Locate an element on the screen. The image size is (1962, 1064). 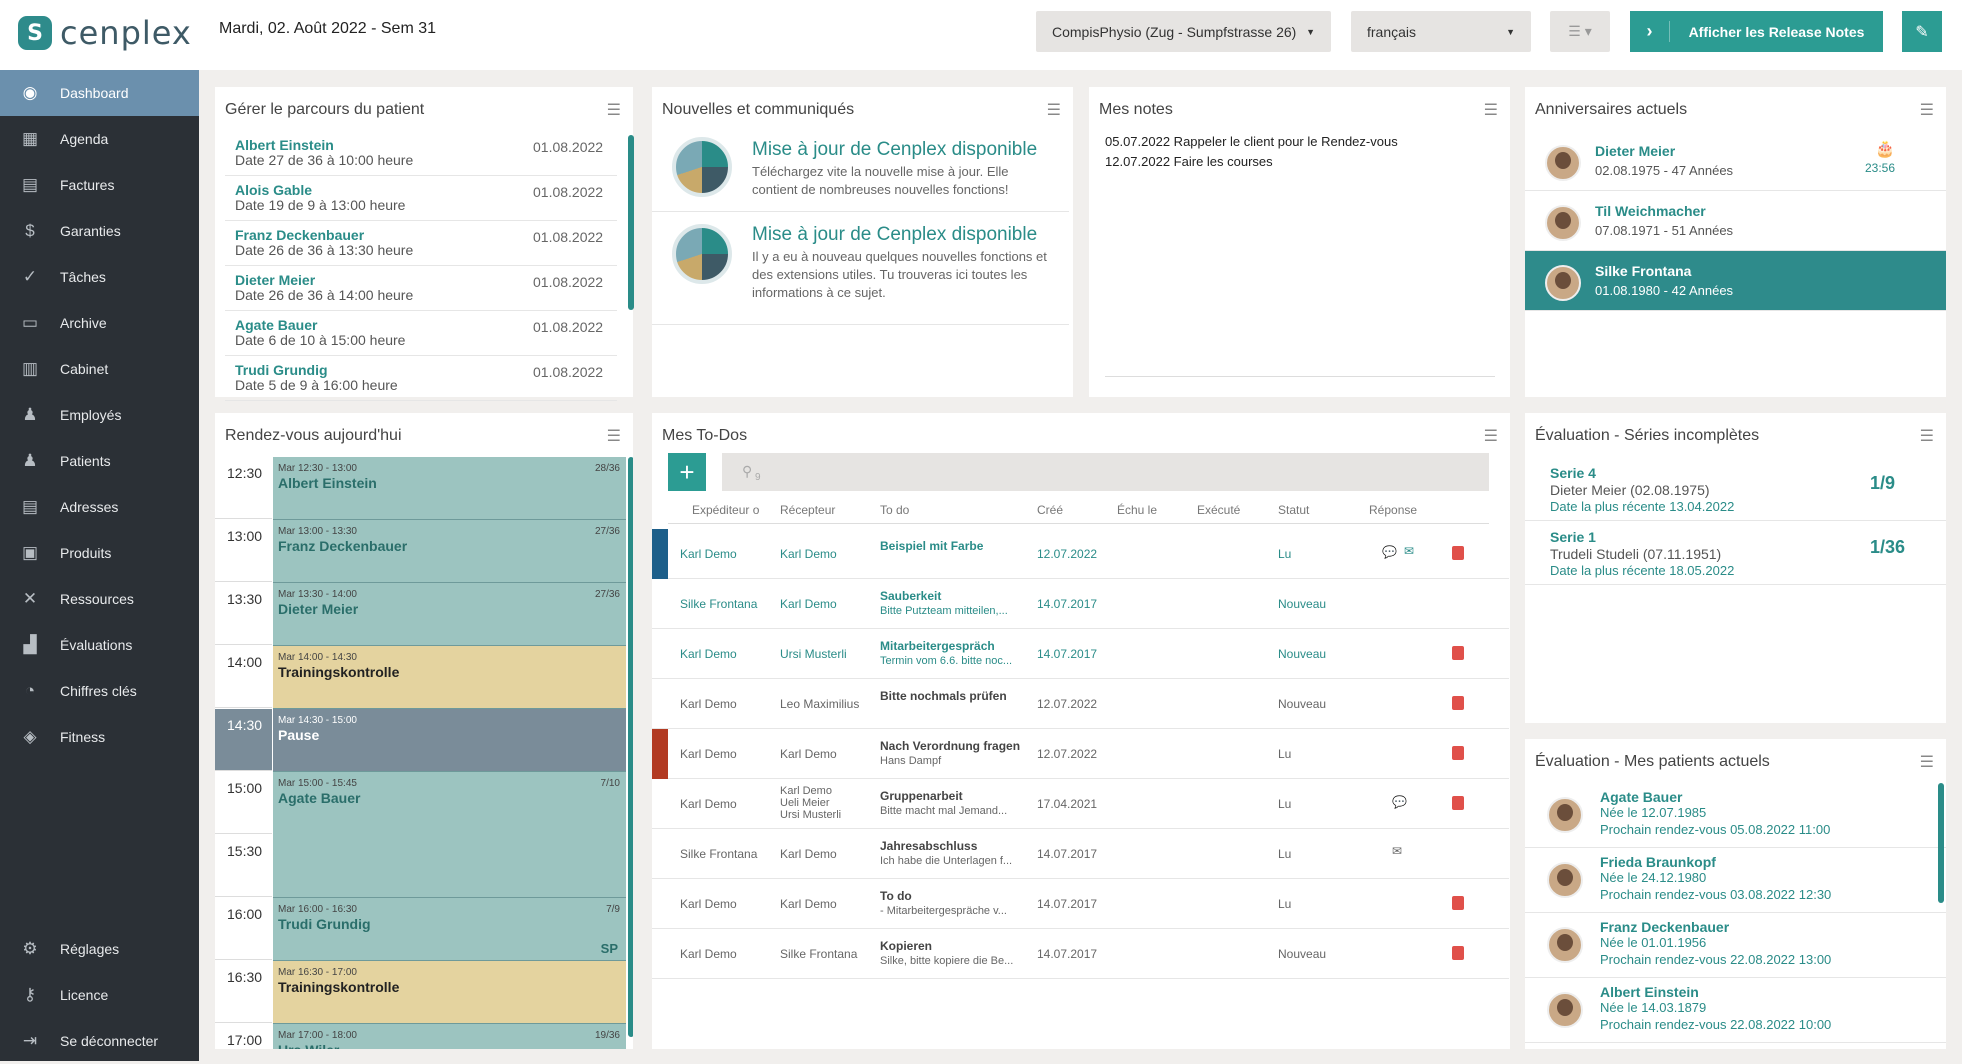
todo-filter-bar: ⚲ 9 is located at coordinates (1105, 472).